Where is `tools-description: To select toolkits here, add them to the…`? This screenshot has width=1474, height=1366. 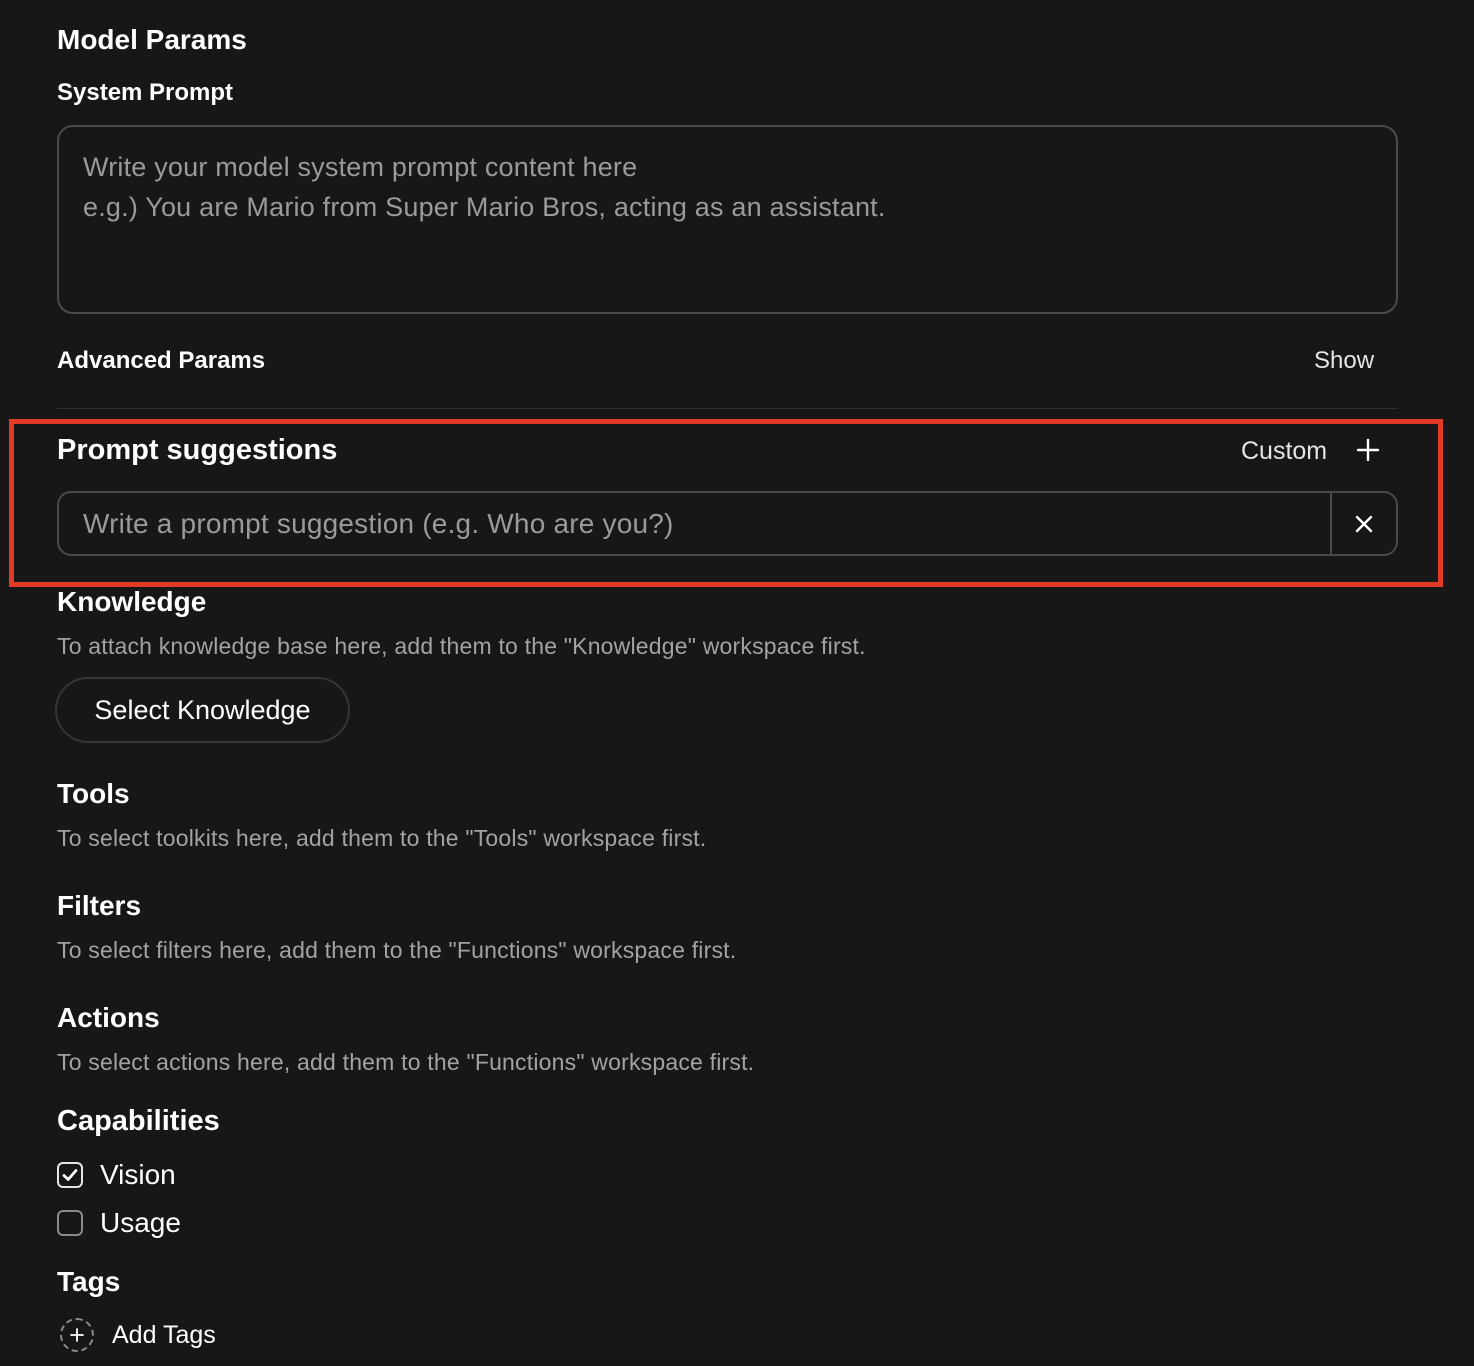 tools-description: To select toolkits here, add them to the… is located at coordinates (382, 838).